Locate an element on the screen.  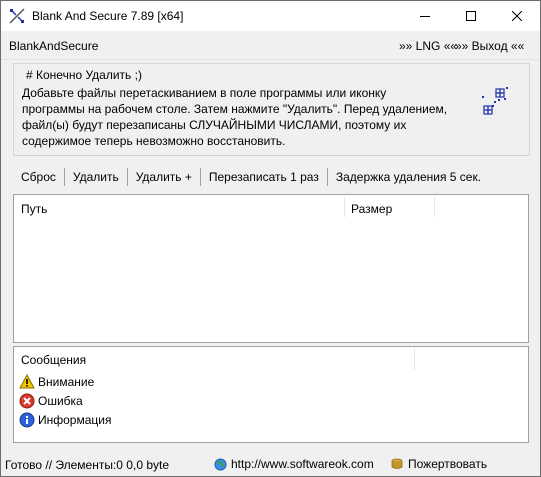
column-header-size: Размер is located at coordinates (371, 209).